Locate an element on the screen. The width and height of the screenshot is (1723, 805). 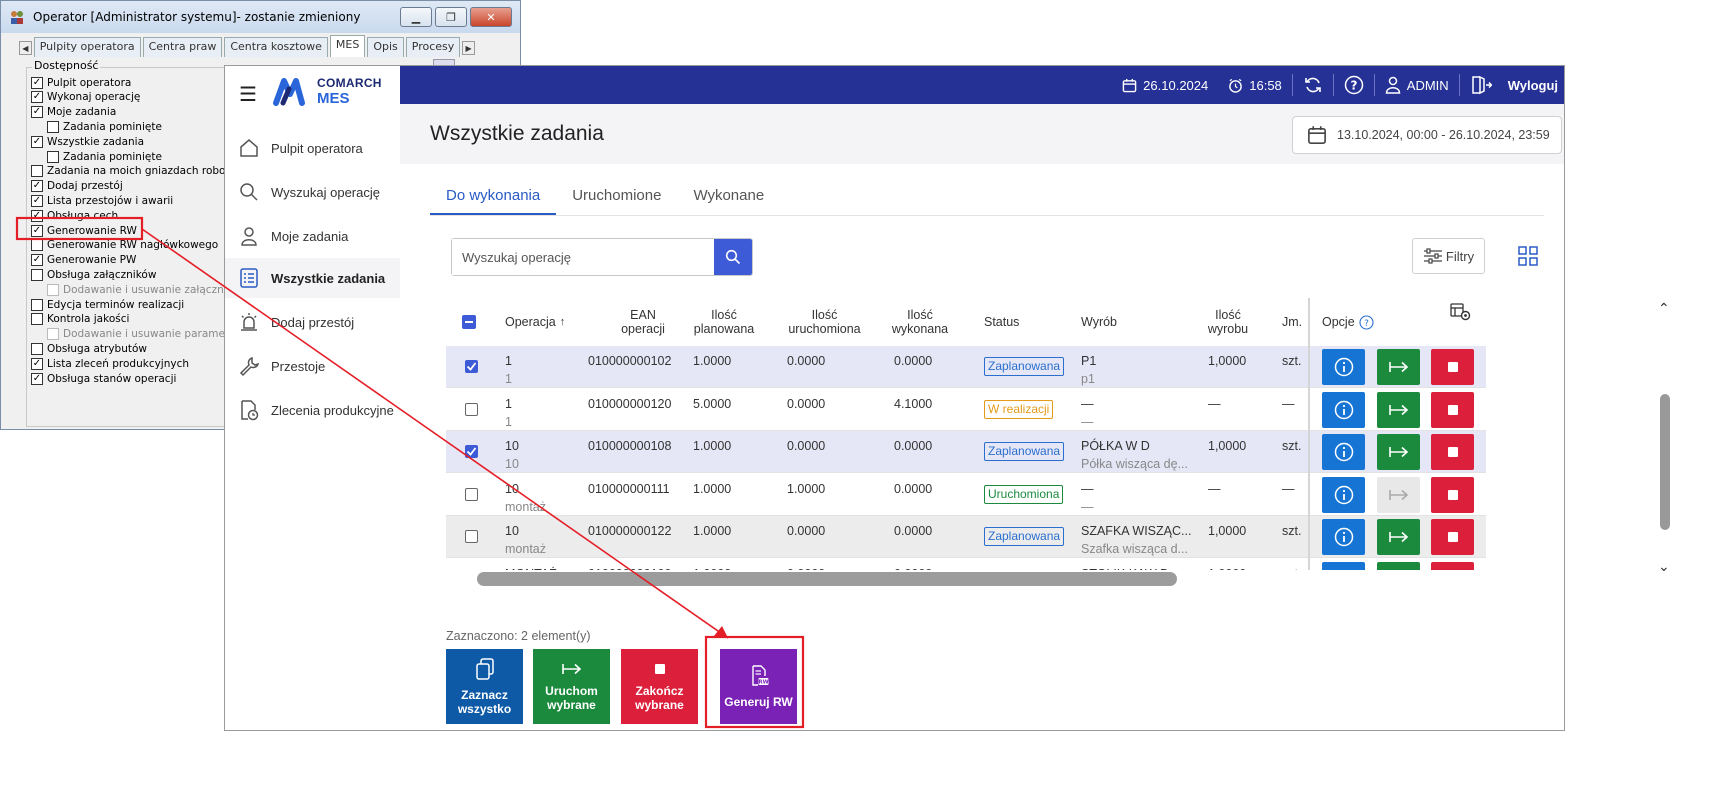
tab-centra-kosztowe: Centra kosztowe is located at coordinates (276, 47).